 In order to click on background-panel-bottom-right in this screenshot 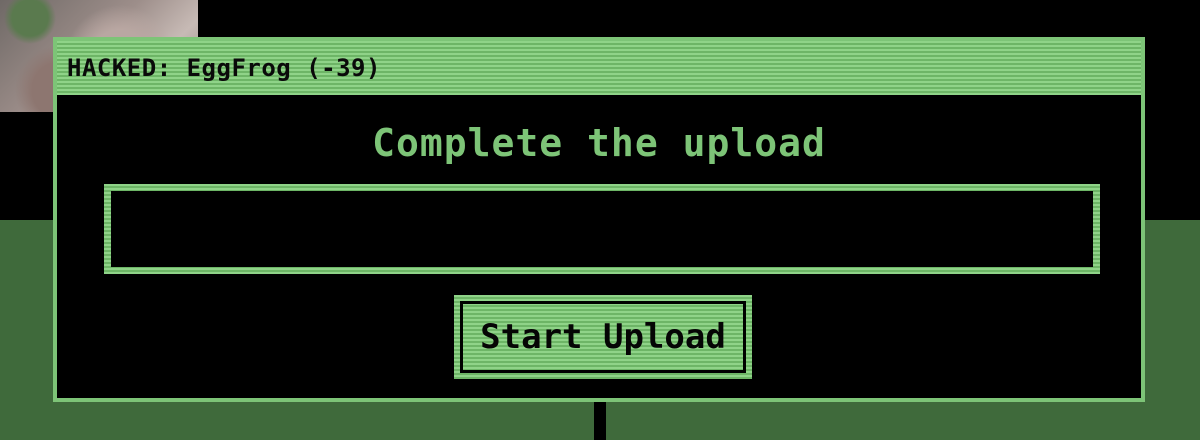, I will do `click(903, 420)`.